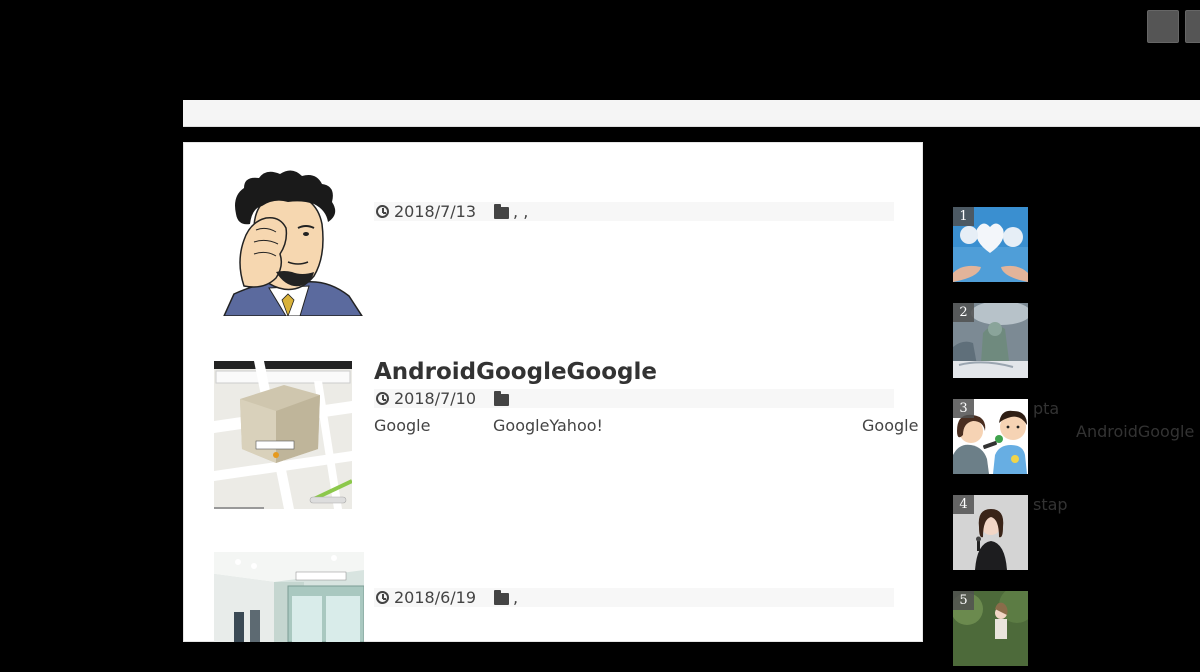 The width and height of the screenshot is (1200, 672). I want to click on post-entry: 2018/7/13 , ,, so click(554, 246).